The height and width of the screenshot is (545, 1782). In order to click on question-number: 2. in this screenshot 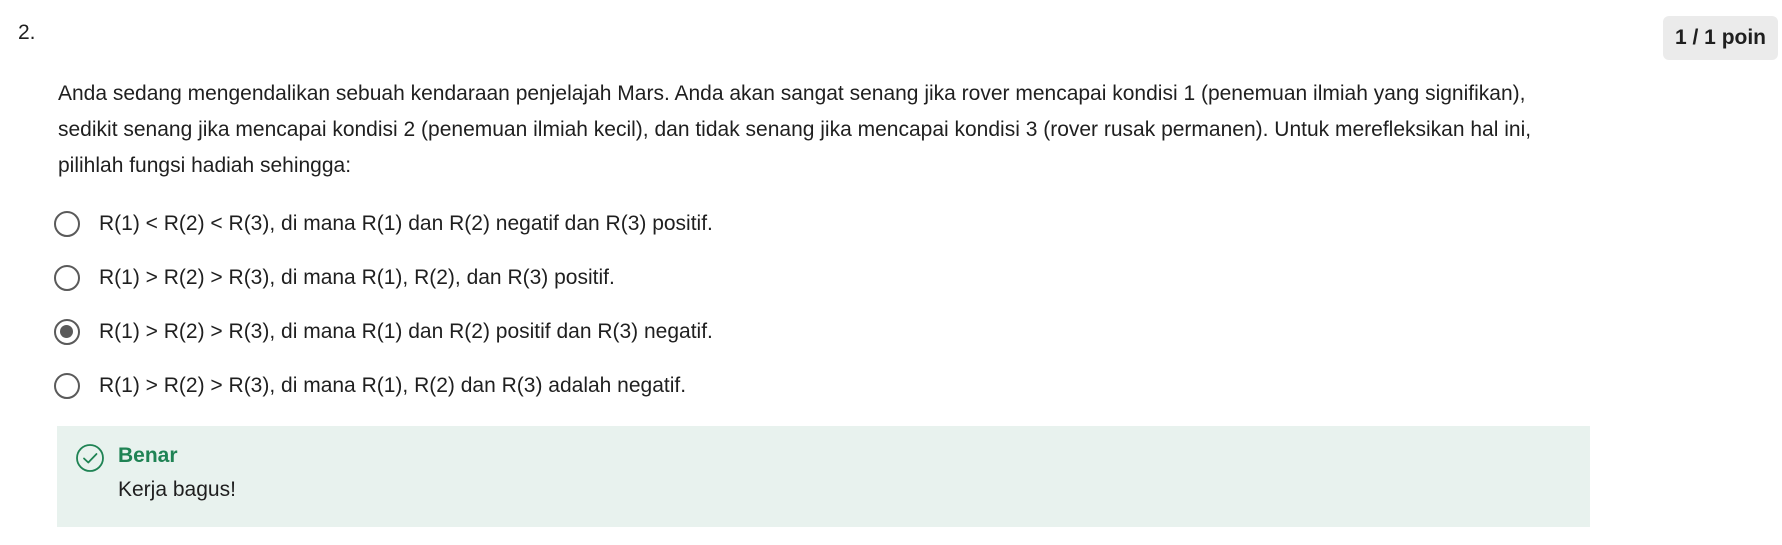, I will do `click(27, 32)`.